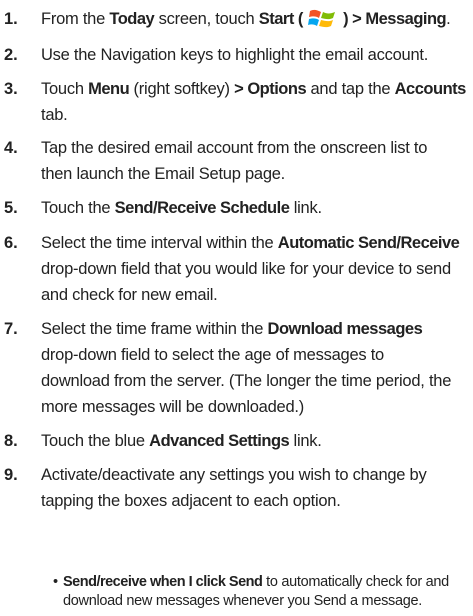 The width and height of the screenshot is (473, 616). What do you see at coordinates (11, 89) in the screenshot?
I see `step-number: 3.` at bounding box center [11, 89].